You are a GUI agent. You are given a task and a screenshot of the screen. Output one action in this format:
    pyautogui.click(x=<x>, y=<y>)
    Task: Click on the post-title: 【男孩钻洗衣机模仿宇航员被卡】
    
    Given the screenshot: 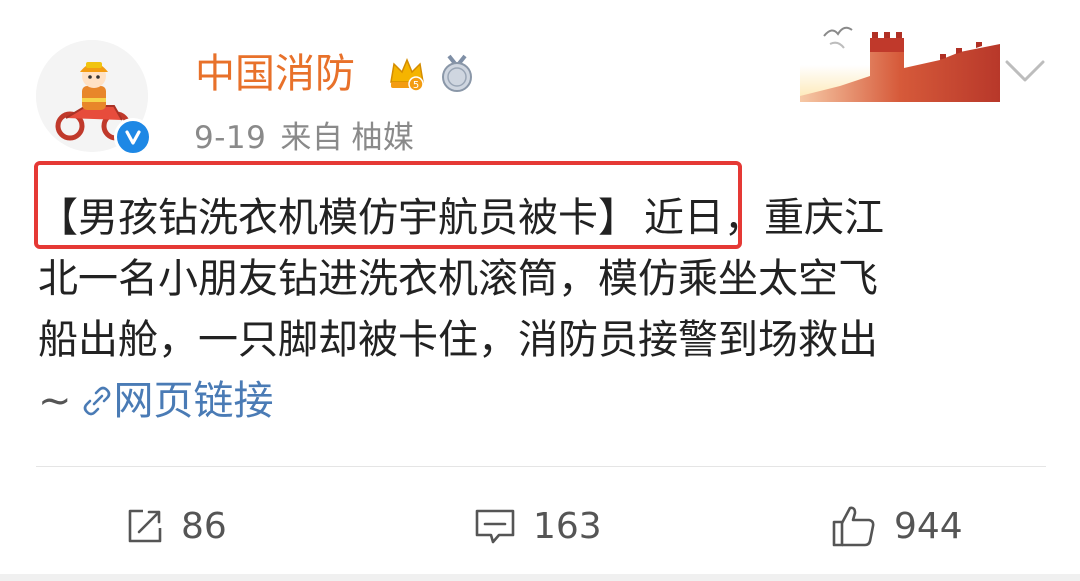 What is the action you would take?
    pyautogui.click(x=338, y=218)
    